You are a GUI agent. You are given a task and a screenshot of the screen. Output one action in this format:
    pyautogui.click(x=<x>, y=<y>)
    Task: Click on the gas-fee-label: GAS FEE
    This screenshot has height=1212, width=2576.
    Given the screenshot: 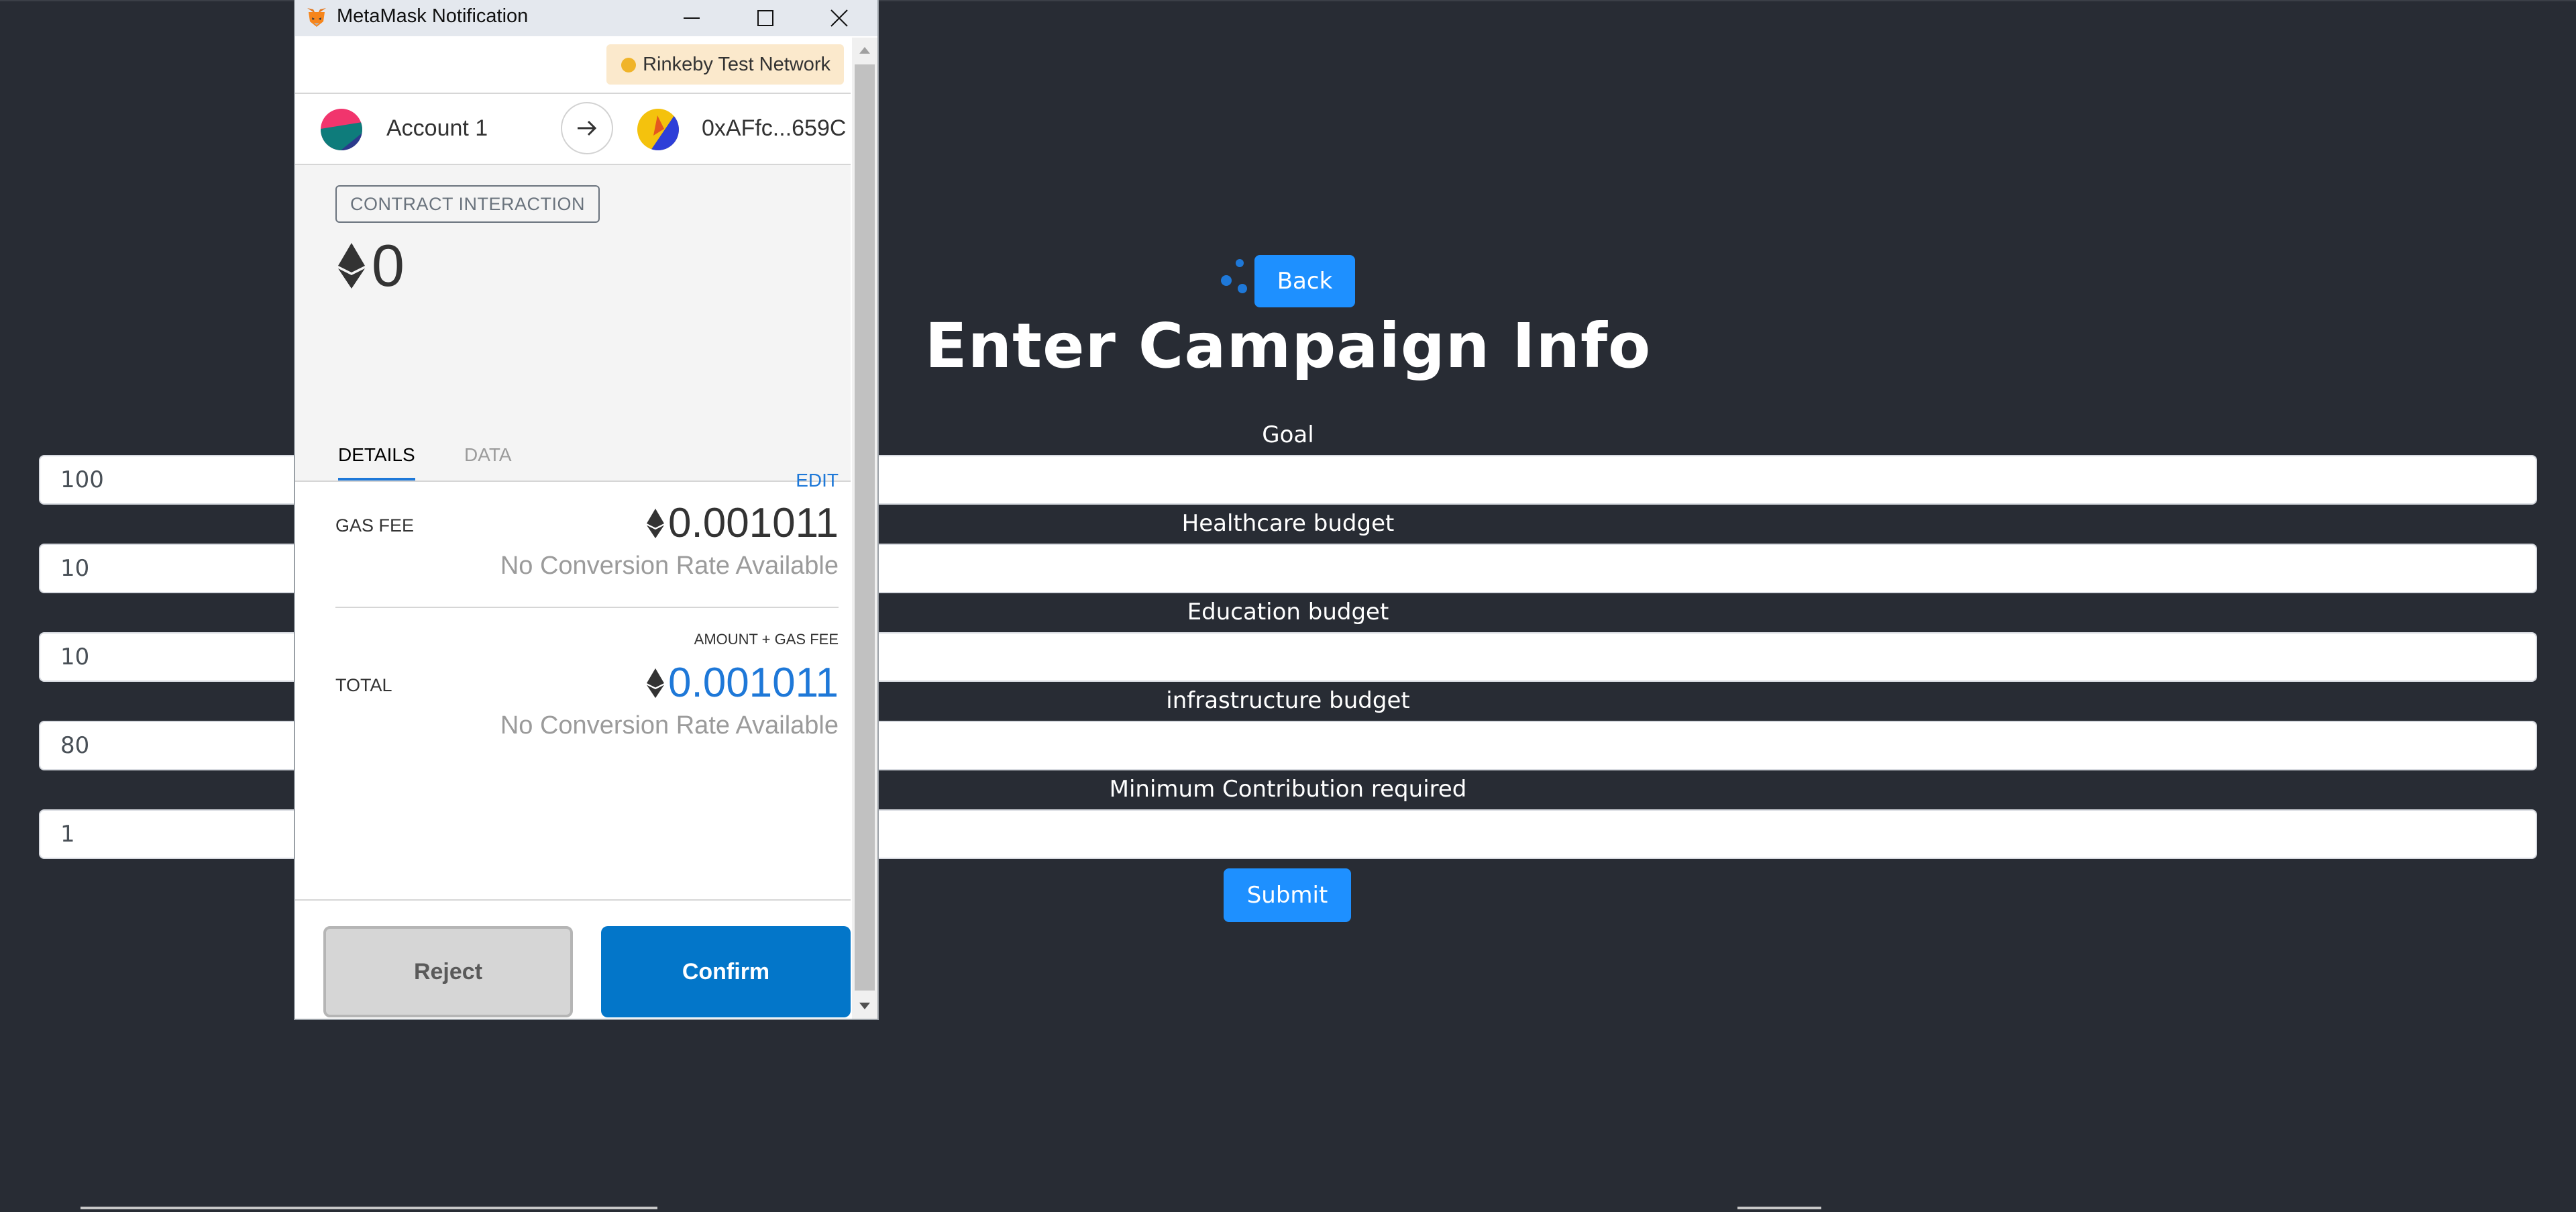 What is the action you would take?
    pyautogui.click(x=375, y=525)
    